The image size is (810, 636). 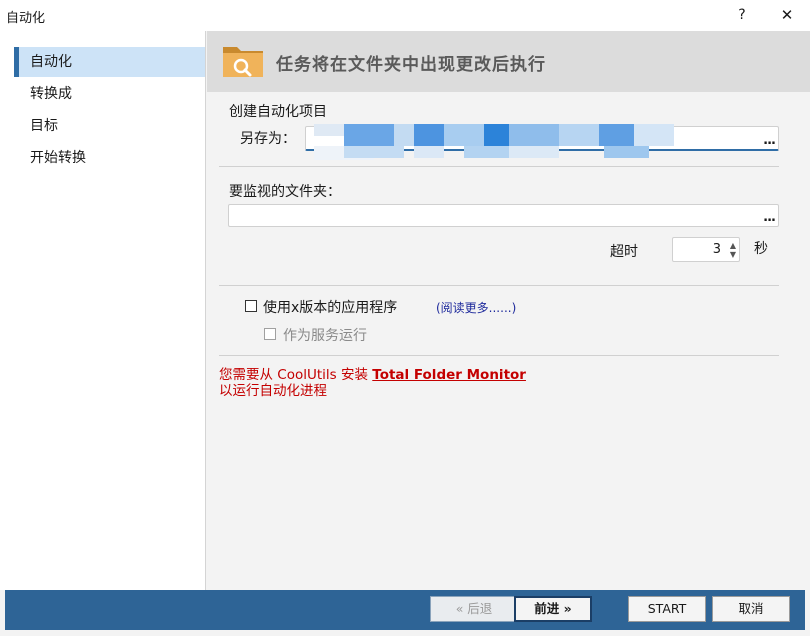 I want to click on stepper-down-icon: ▼, so click(x=733, y=254).